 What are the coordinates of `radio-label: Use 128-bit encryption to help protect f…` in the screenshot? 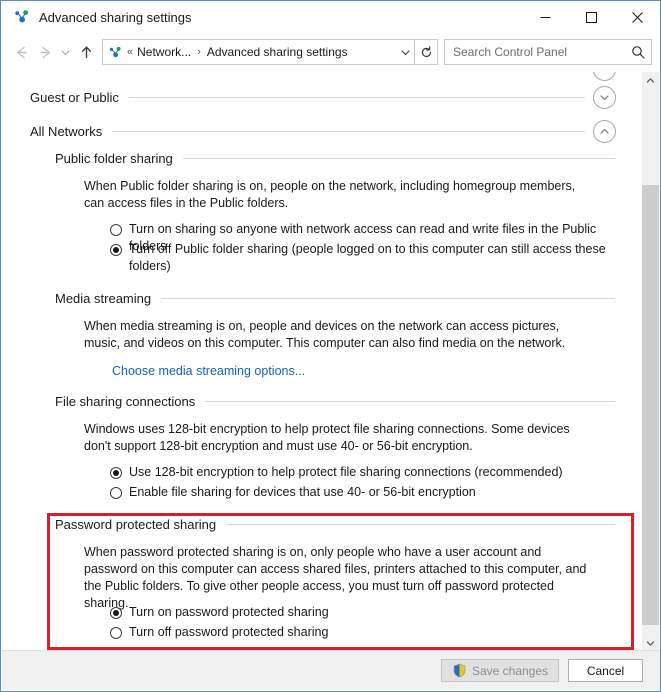 It's located at (346, 472).